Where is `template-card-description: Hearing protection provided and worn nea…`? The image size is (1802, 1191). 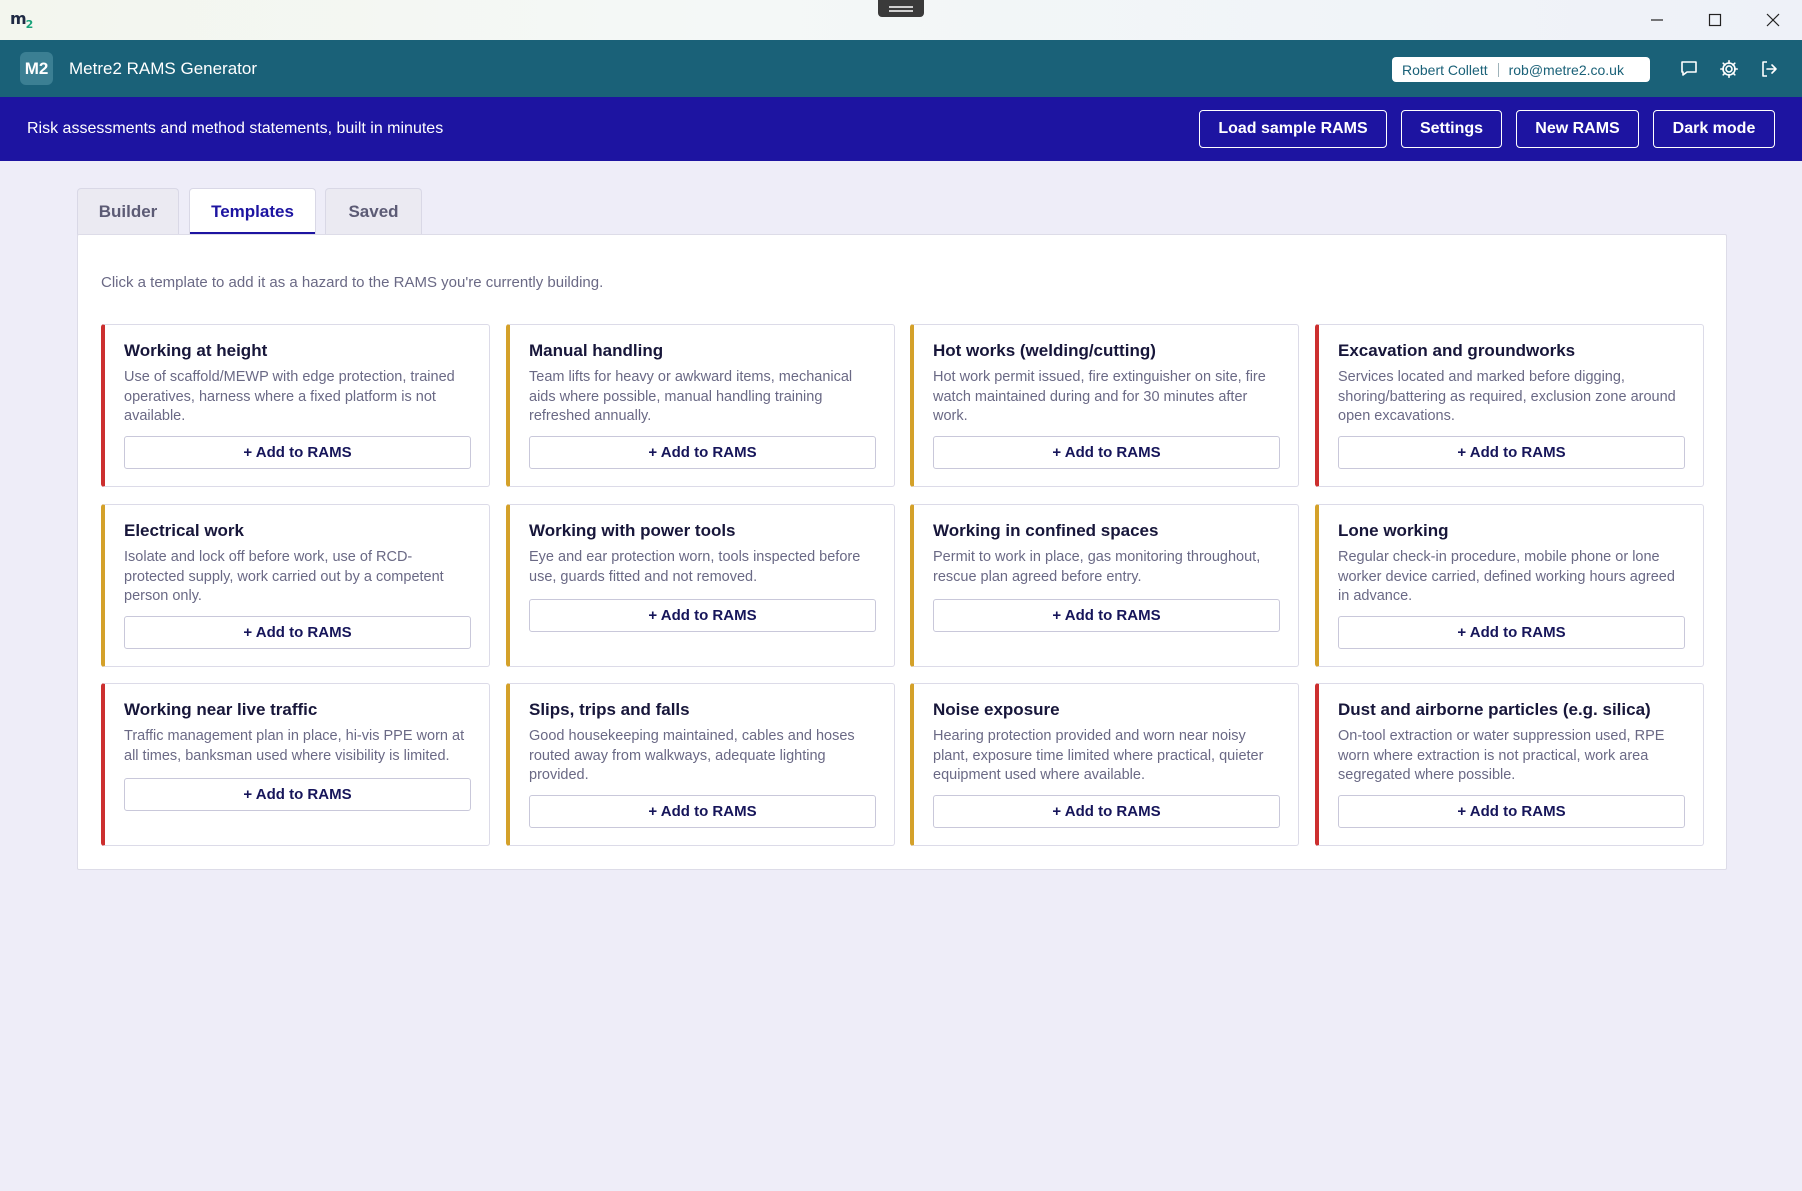 template-card-description: Hearing protection provided and worn nea… is located at coordinates (1098, 755).